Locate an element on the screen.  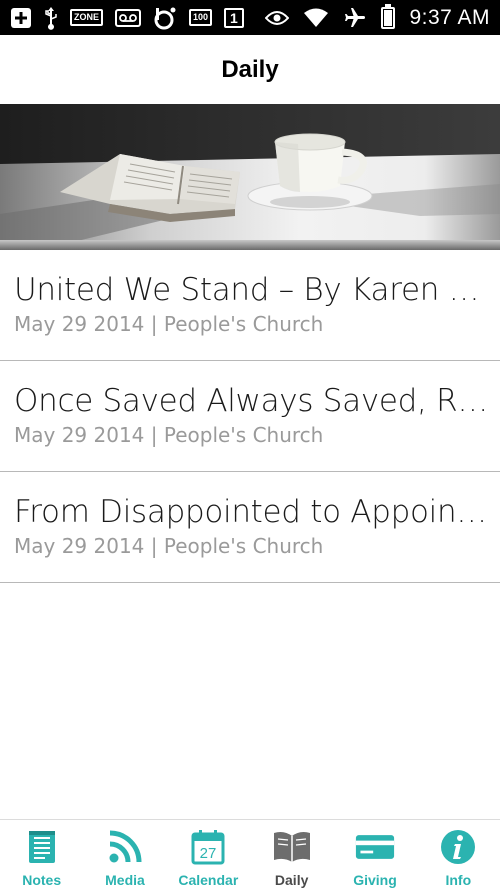
tab-calendar: 27 Calendar is located at coordinates (208, 854).